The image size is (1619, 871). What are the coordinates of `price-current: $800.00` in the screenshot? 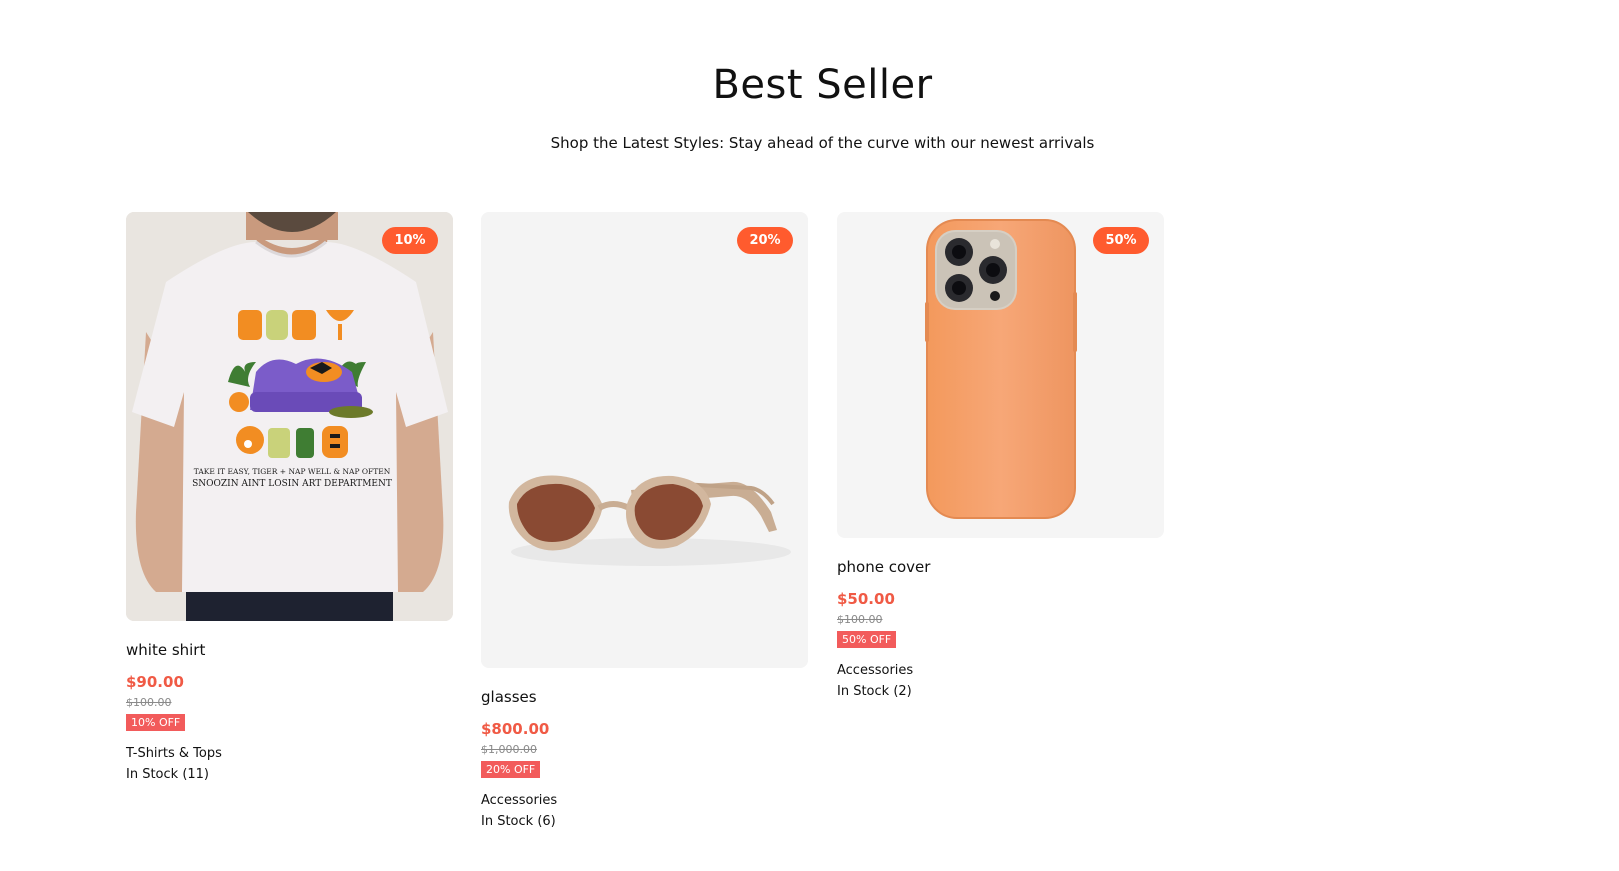 It's located at (515, 729).